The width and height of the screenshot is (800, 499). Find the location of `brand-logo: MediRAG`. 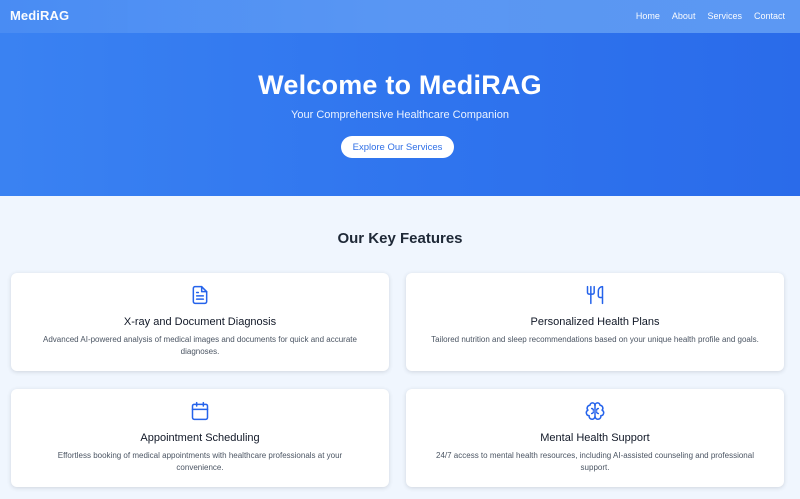

brand-logo: MediRAG is located at coordinates (39, 15).